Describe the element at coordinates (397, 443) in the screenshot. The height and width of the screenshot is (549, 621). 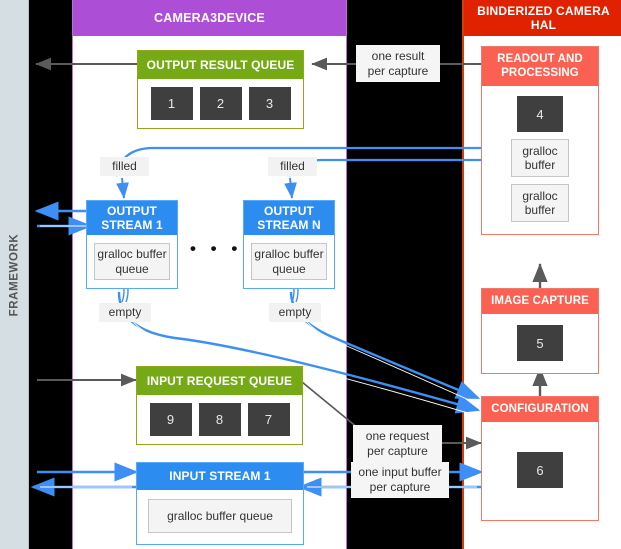
I see `annotation-one-request-per-capture: one request per capture` at that location.